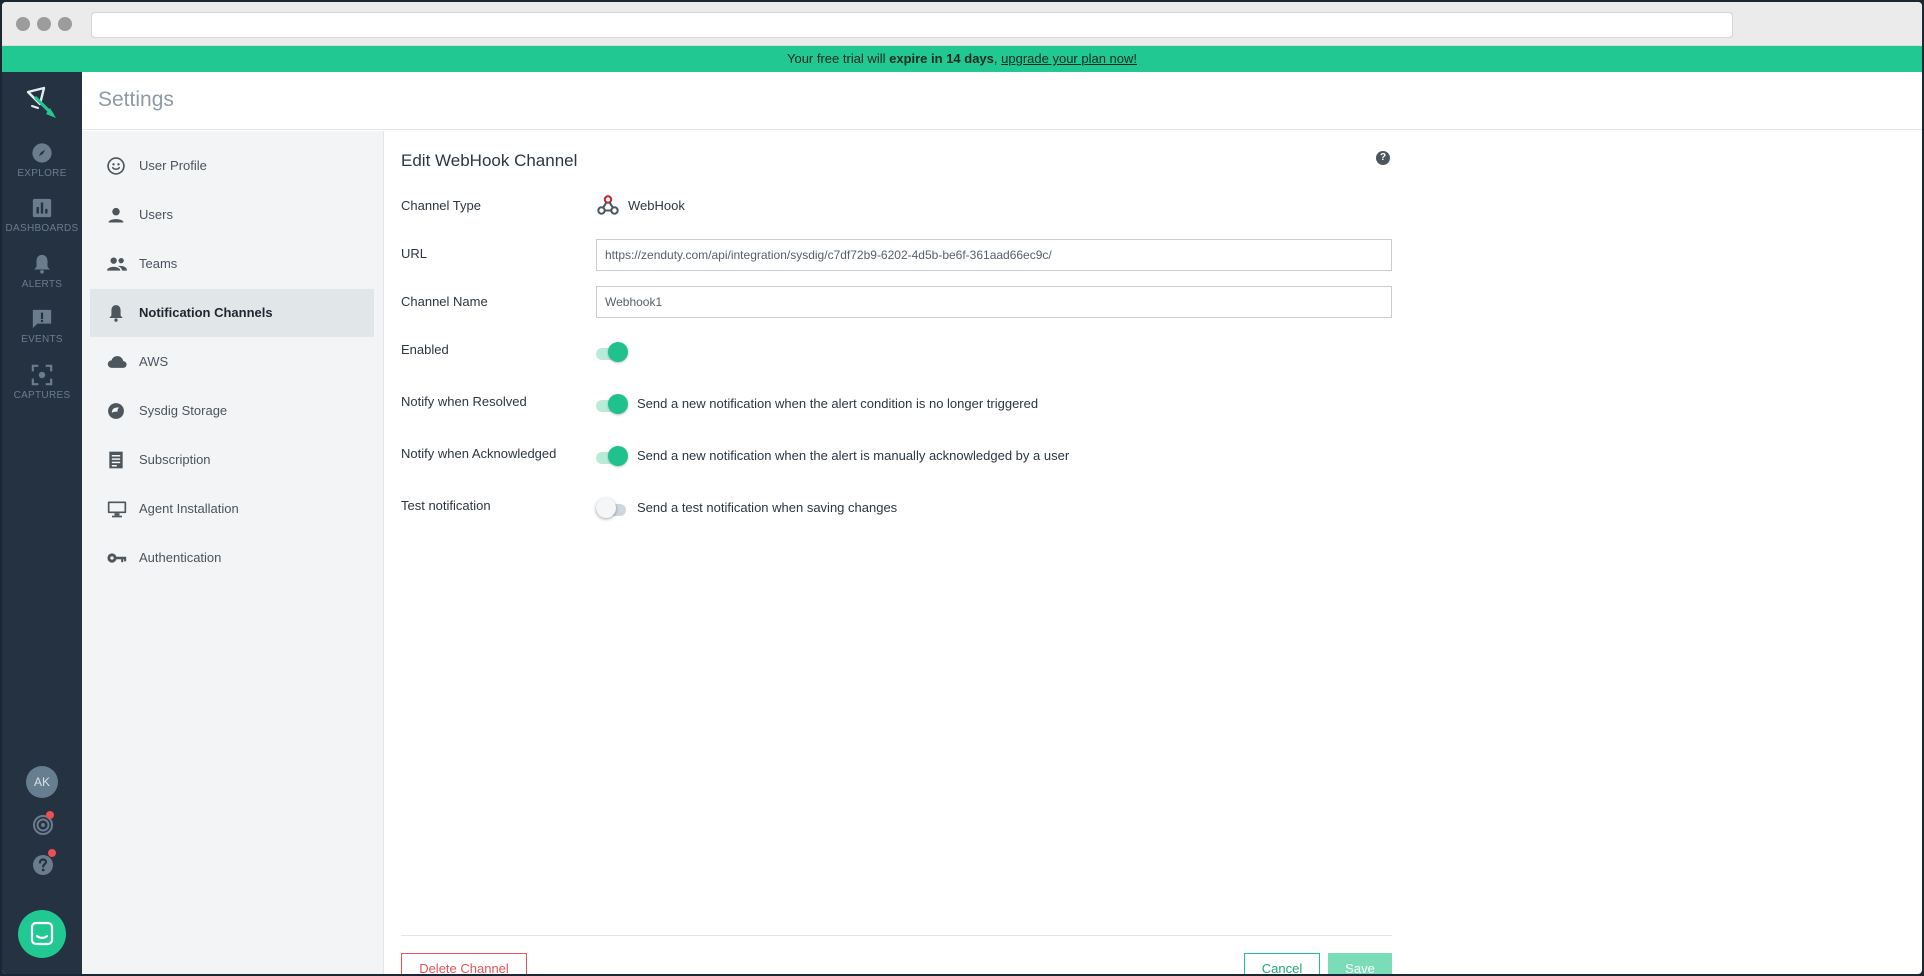 The height and width of the screenshot is (976, 1924). Describe the element at coordinates (42, 319) in the screenshot. I see `alert-message-icon` at that location.